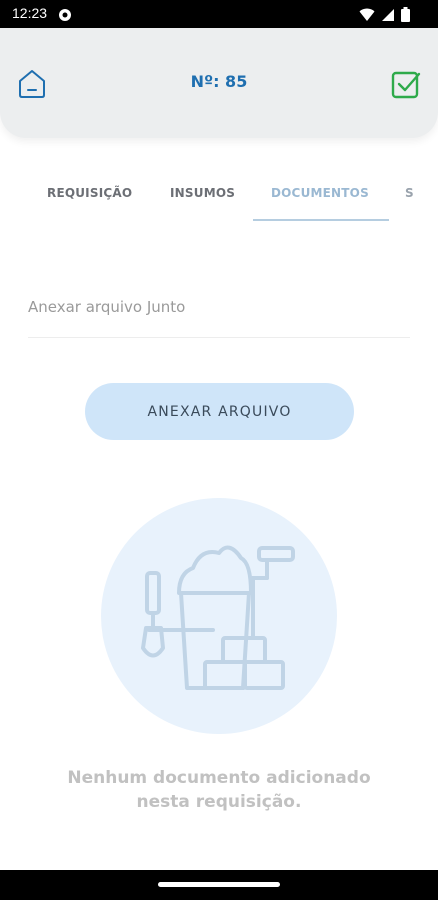 The height and width of the screenshot is (900, 438). What do you see at coordinates (218, 617) in the screenshot?
I see `construction-materials-icon` at bounding box center [218, 617].